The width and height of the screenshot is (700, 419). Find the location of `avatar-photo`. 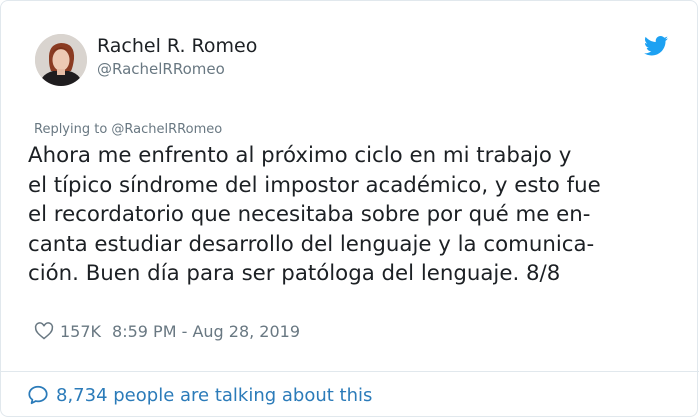

avatar-photo is located at coordinates (61, 60).